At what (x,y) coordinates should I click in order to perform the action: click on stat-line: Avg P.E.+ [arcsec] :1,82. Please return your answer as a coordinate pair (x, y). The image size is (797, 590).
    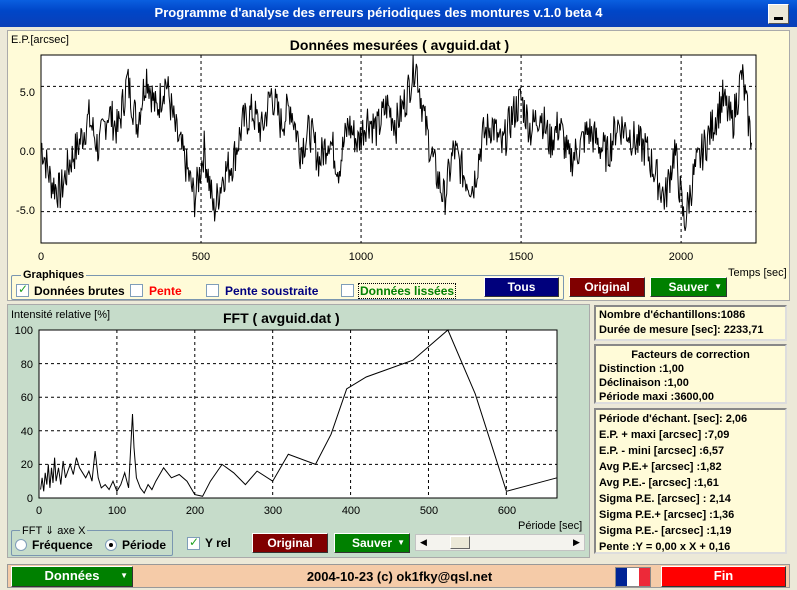
    Looking at the image, I should click on (660, 467).